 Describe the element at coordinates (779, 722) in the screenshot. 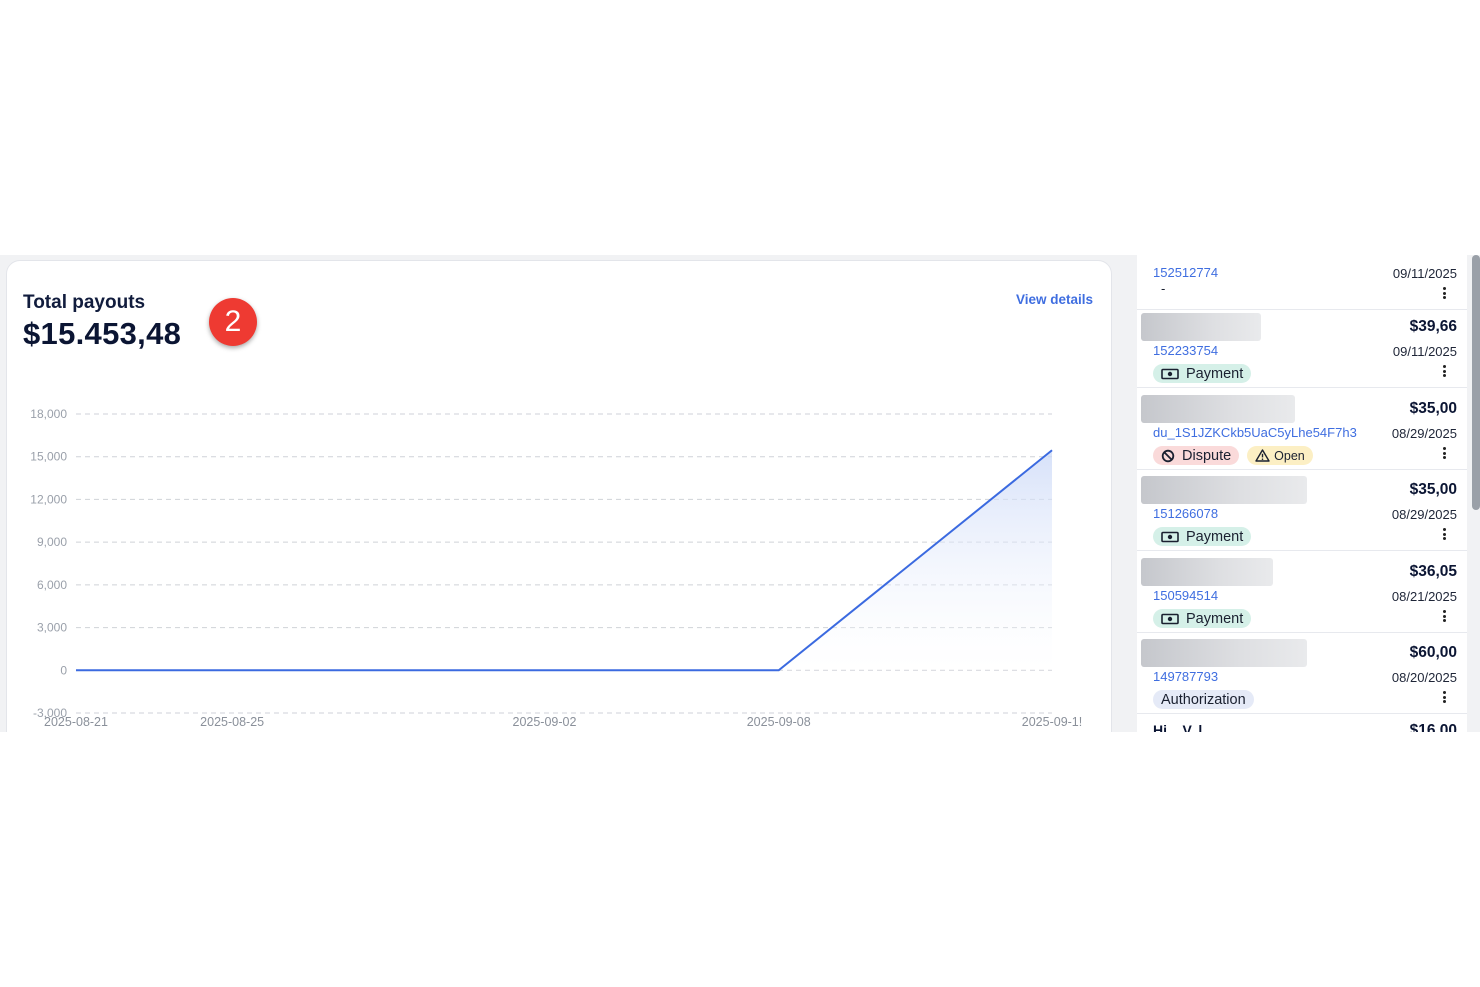

I see `x-tick-label: 2025-09-08` at that location.